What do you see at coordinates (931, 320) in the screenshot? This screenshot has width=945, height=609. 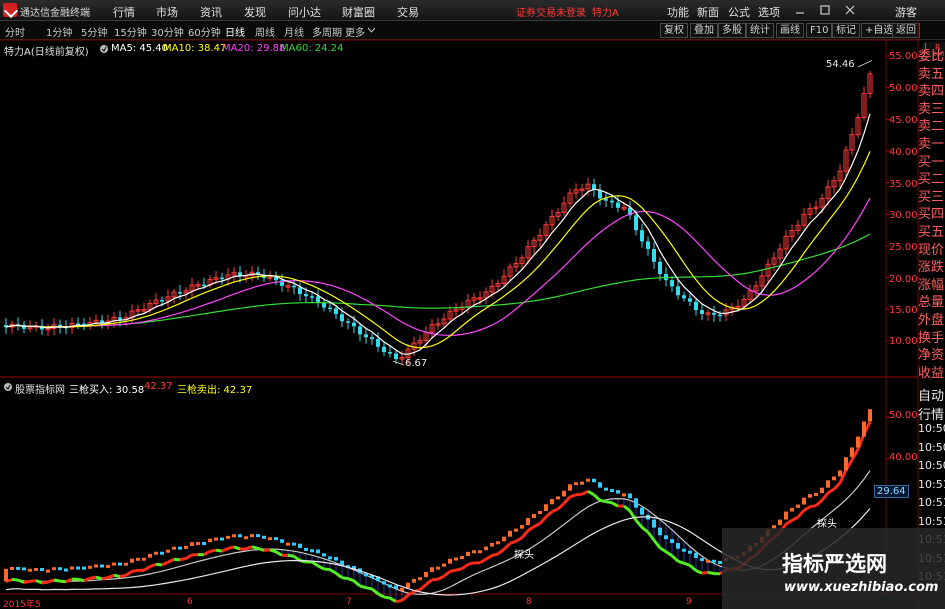 I see `right-item-15: 外盘` at bounding box center [931, 320].